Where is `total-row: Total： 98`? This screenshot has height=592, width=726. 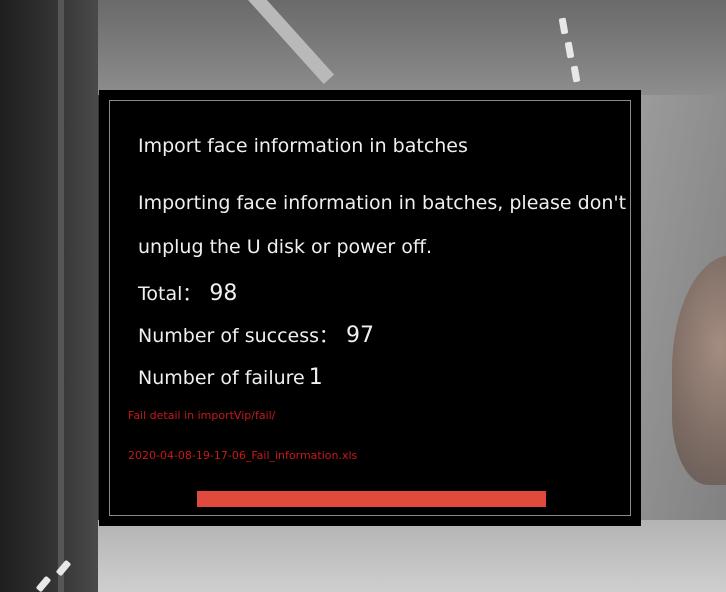
total-row: Total： 98 is located at coordinates (187, 292).